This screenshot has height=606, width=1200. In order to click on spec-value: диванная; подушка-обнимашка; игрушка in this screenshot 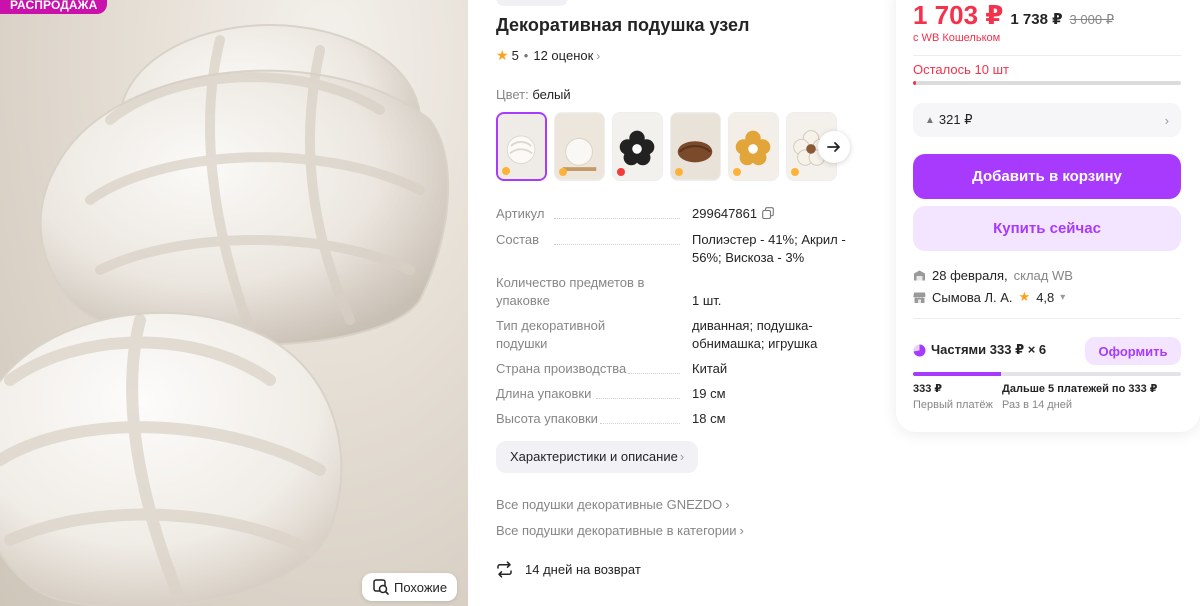, I will do `click(755, 334)`.